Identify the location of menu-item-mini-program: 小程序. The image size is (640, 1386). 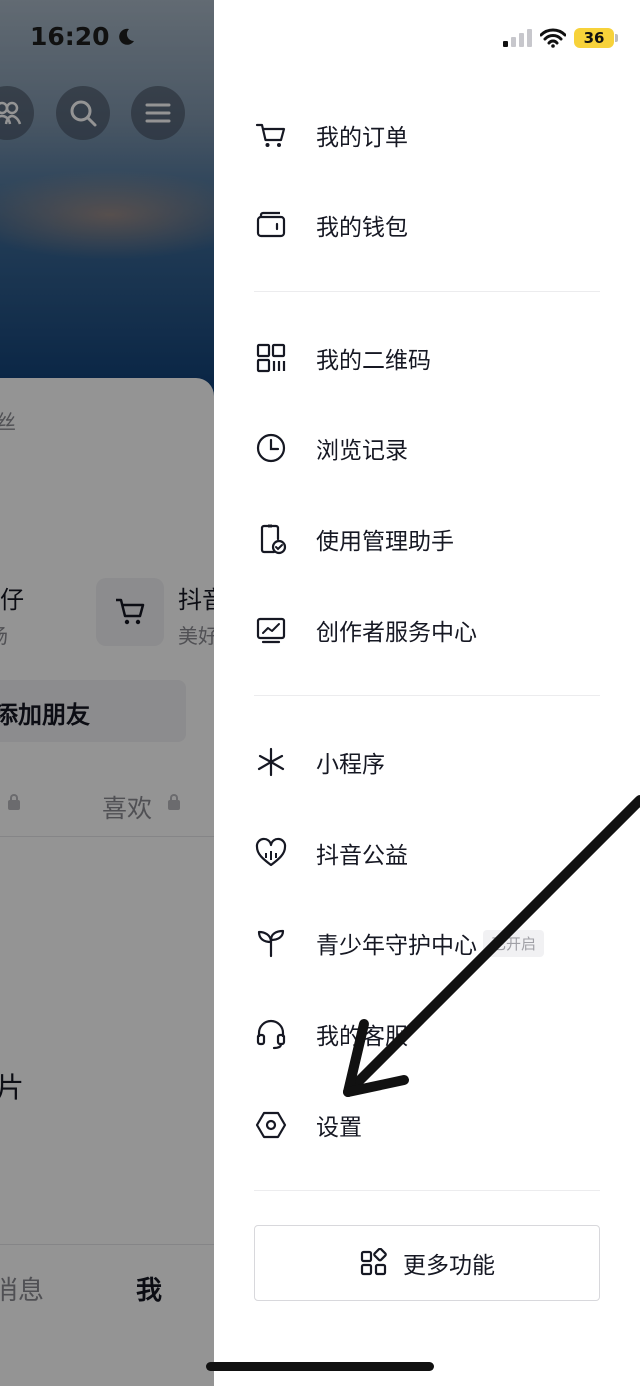
(319, 762).